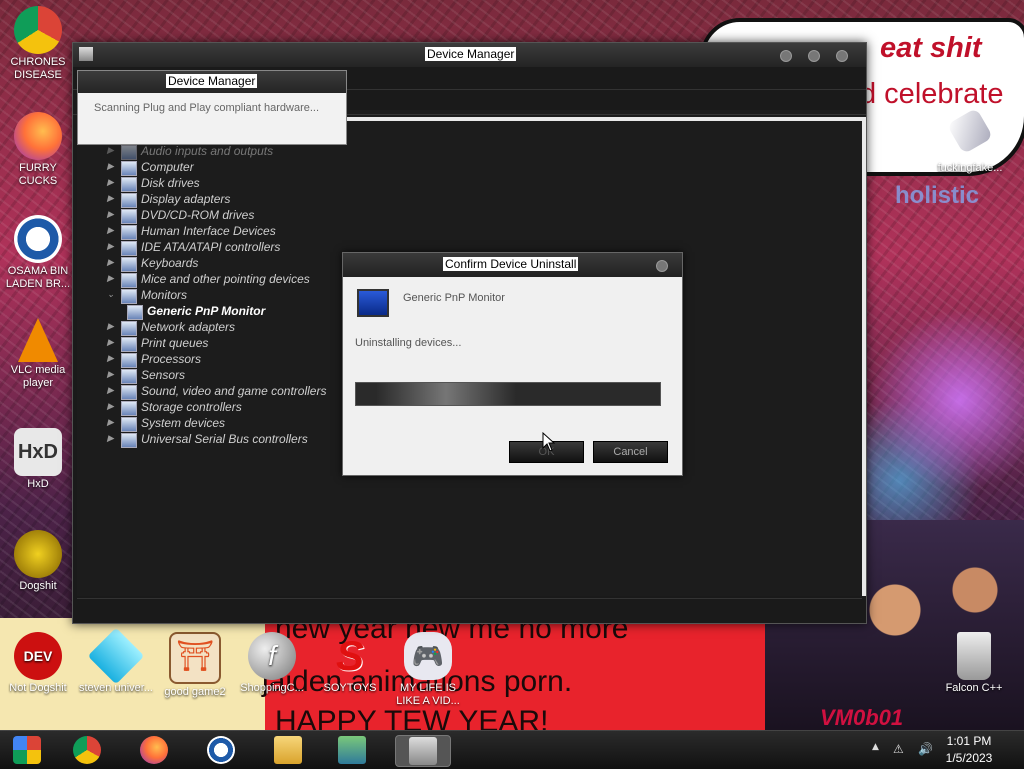  Describe the element at coordinates (129, 360) in the screenshot. I see `processor-icon` at that location.